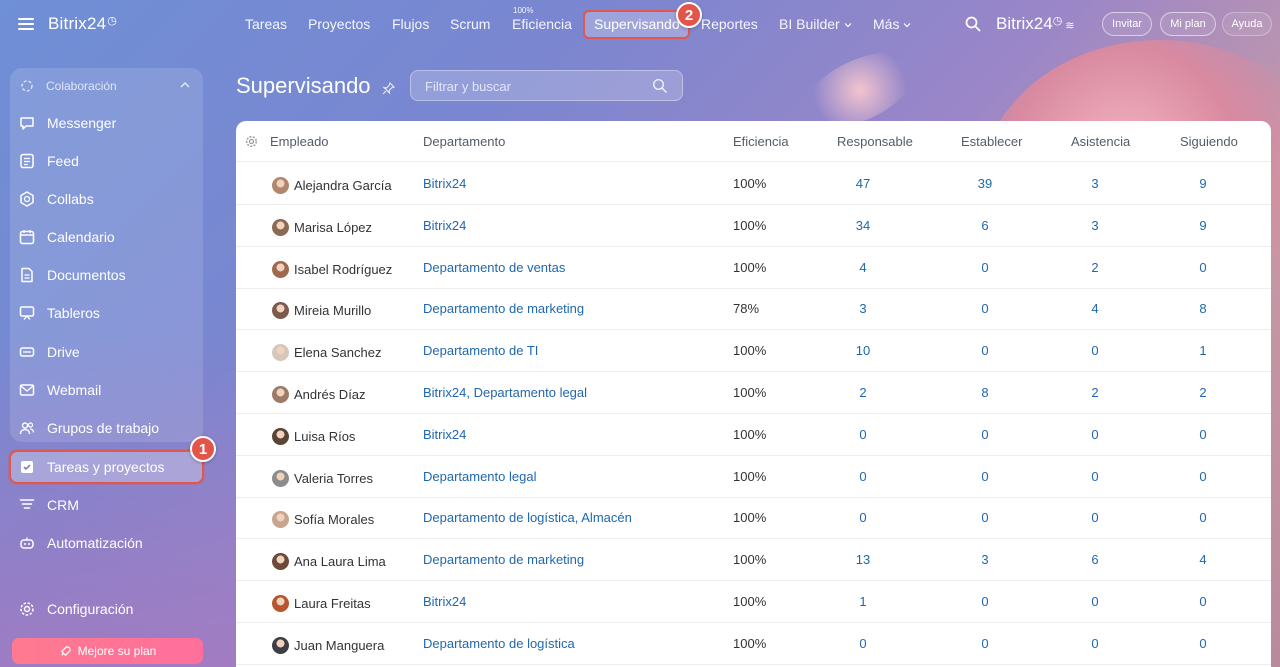 Image resolution: width=1280 pixels, height=667 pixels. What do you see at coordinates (333, 478) in the screenshot?
I see `employee-name: Valeria Torres` at bounding box center [333, 478].